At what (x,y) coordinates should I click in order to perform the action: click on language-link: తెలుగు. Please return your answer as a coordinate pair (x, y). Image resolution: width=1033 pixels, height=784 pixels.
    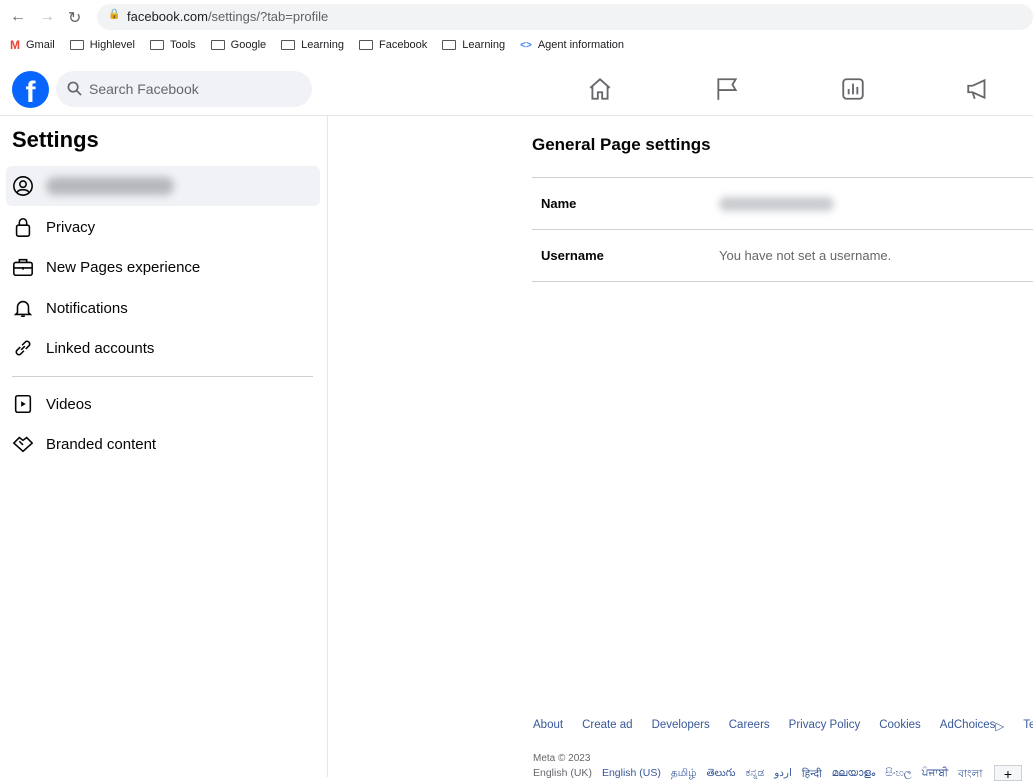
    Looking at the image, I should click on (721, 775).